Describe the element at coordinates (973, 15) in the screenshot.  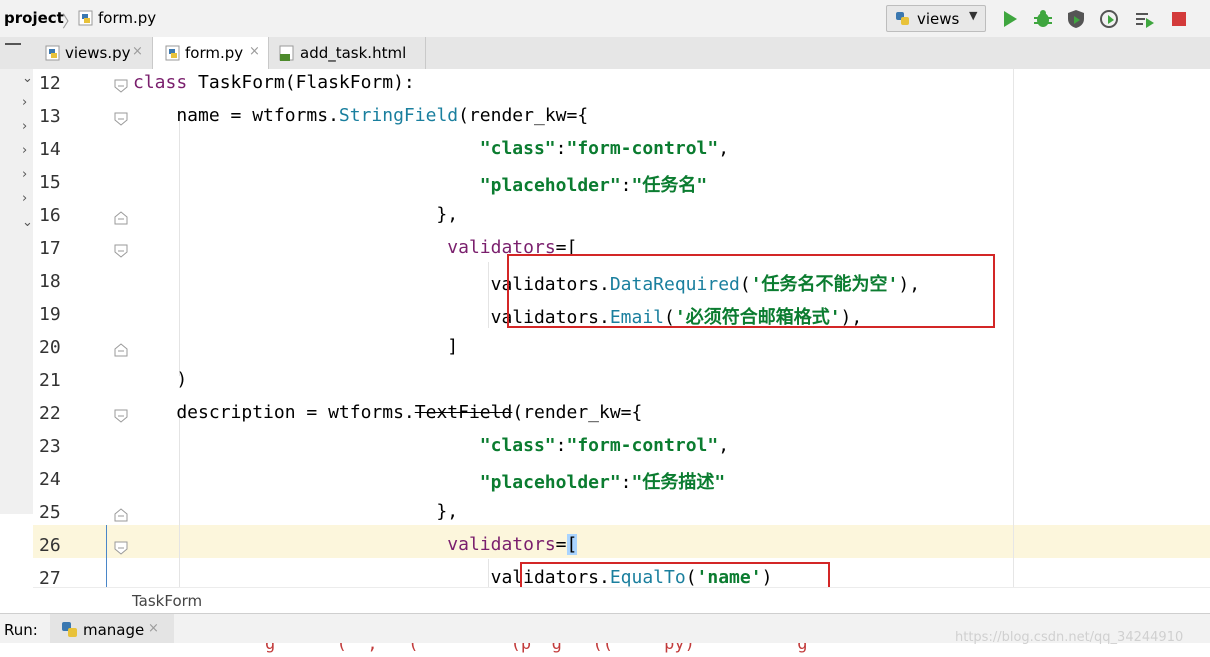
I see `chevron-down-icon: ▼` at that location.